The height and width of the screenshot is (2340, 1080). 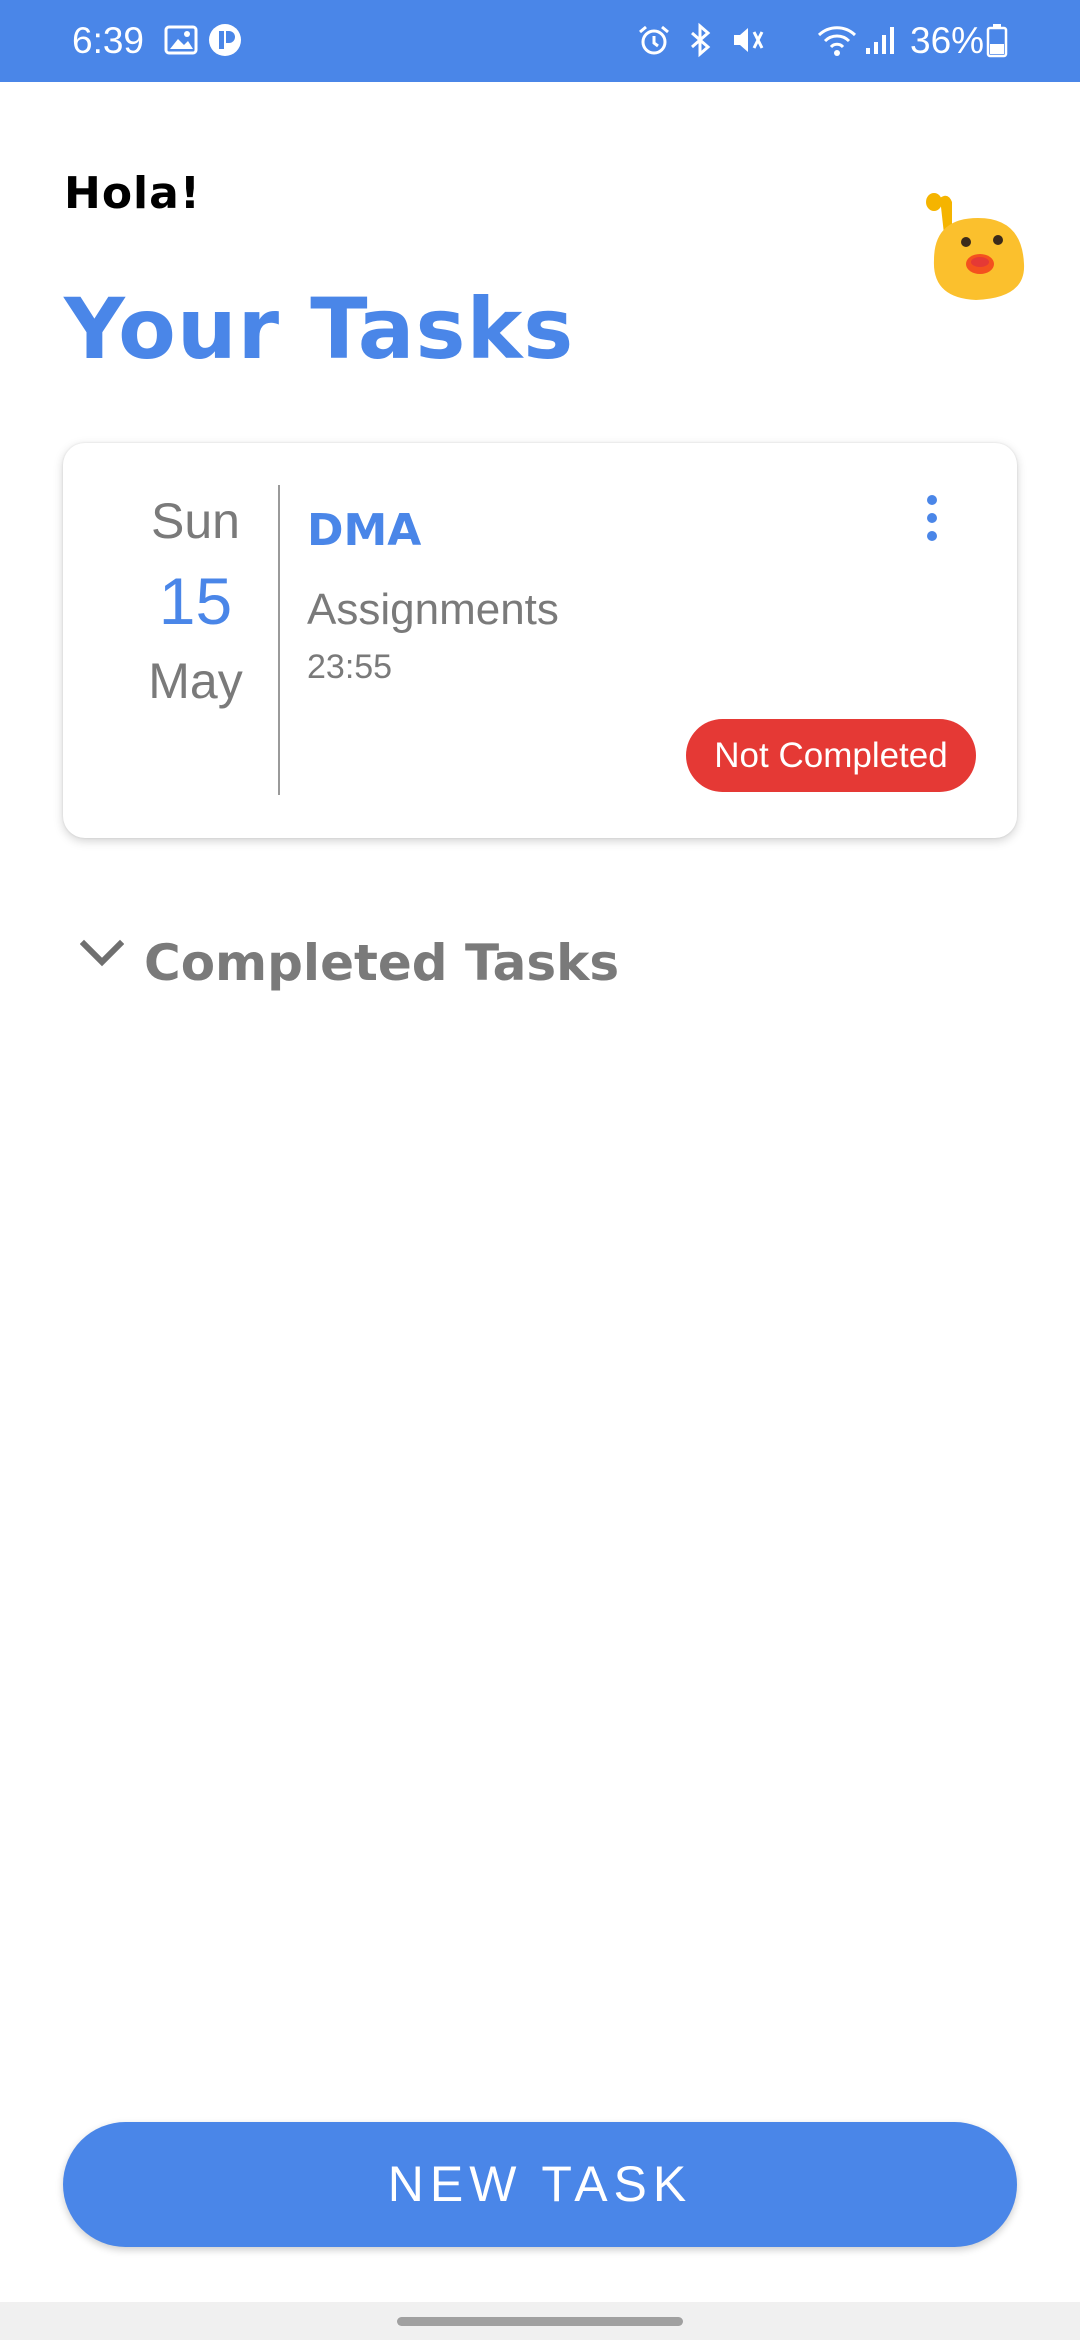 I want to click on more-options-icon, so click(x=931, y=518).